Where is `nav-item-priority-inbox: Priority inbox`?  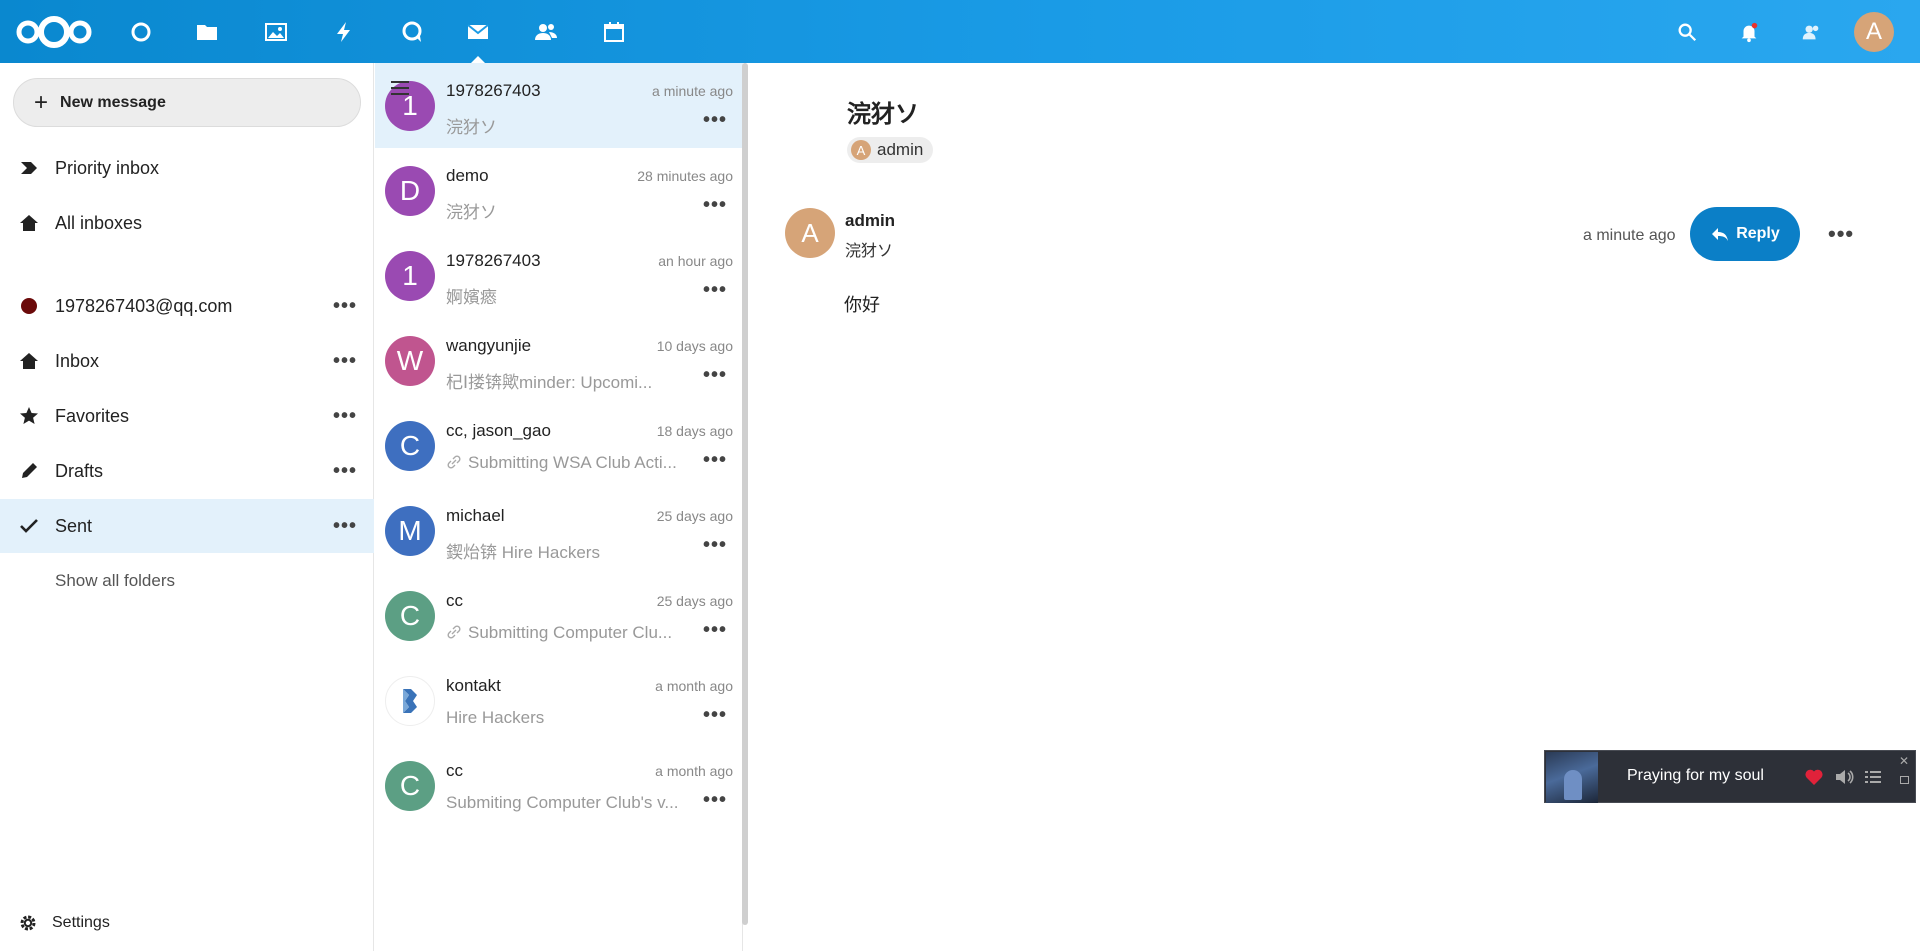
nav-item-priority-inbox: Priority inbox is located at coordinates (187, 168).